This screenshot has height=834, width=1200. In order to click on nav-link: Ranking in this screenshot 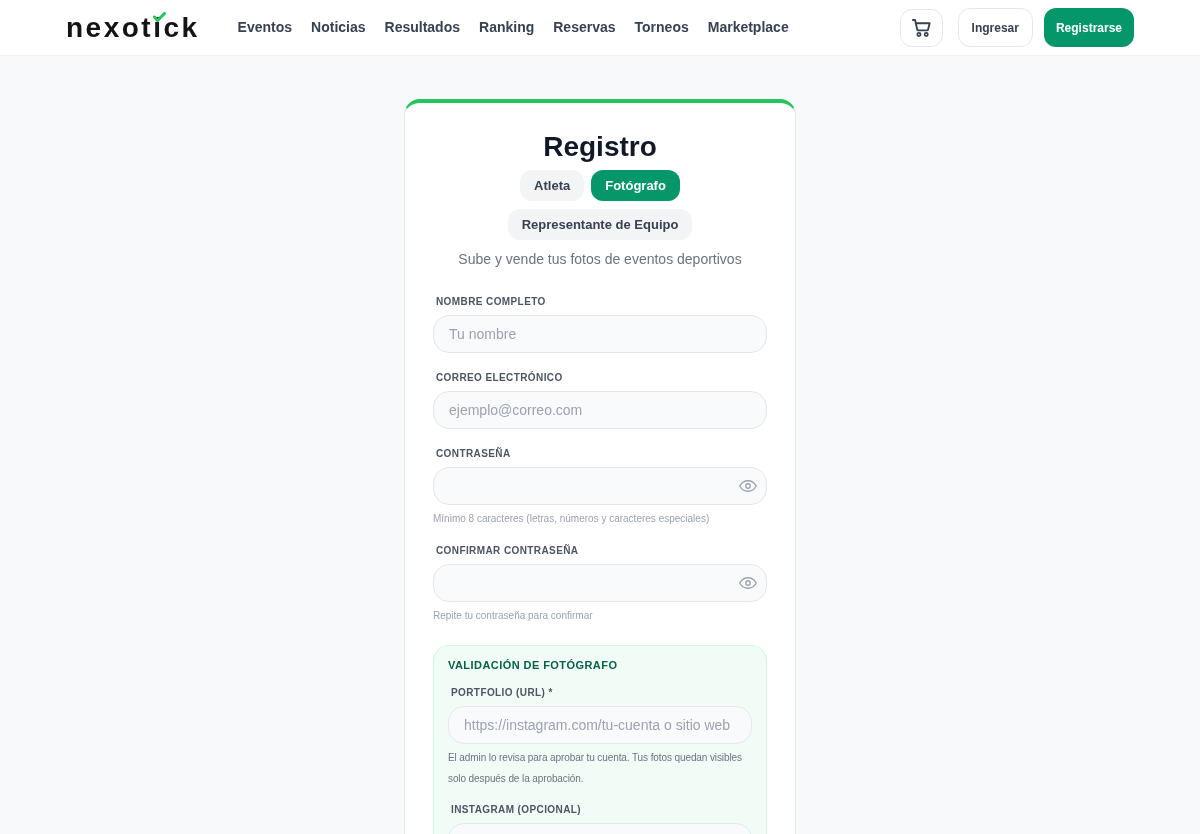, I will do `click(507, 27)`.